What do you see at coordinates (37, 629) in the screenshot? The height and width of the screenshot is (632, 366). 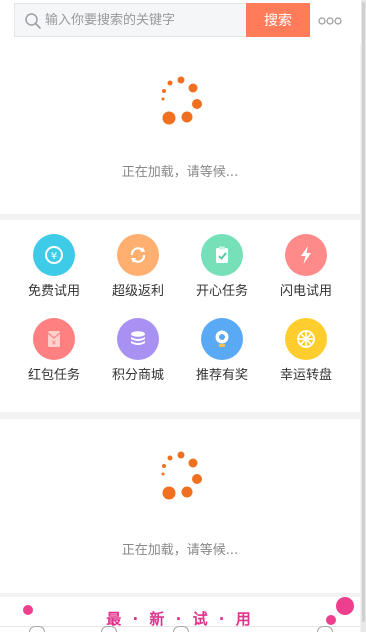 I see `home-tab-icon` at bounding box center [37, 629].